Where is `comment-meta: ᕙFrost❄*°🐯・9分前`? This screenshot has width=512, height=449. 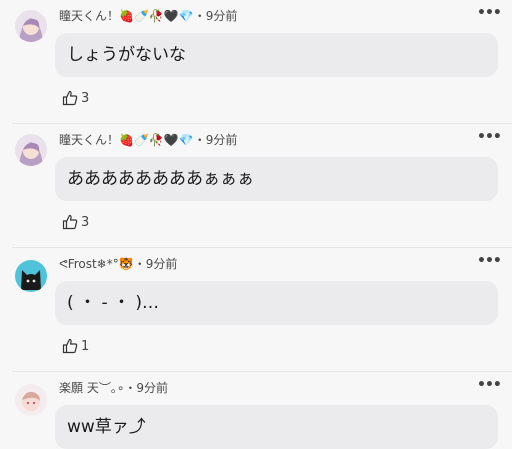 comment-meta: ᕙFrost❄*°🐯・9分前 is located at coordinates (118, 264).